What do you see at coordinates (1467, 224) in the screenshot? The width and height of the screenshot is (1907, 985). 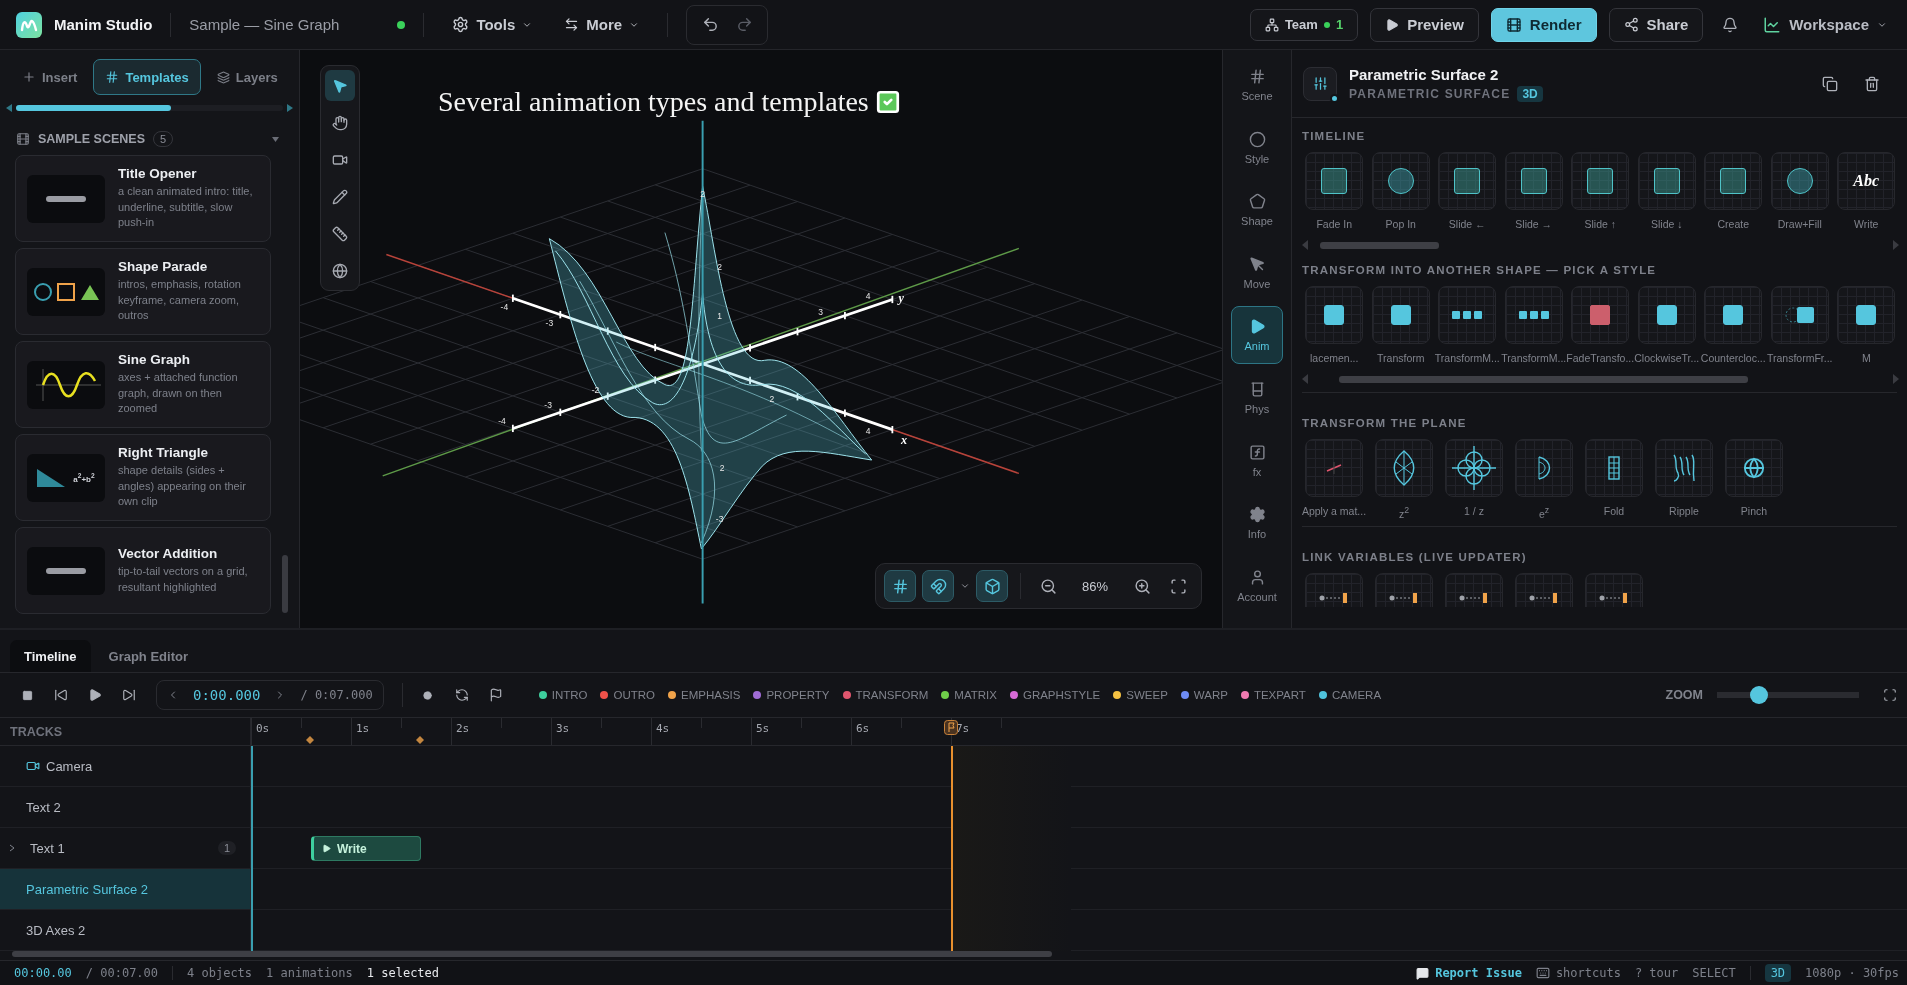 I see `tile-label: Slide ←` at bounding box center [1467, 224].